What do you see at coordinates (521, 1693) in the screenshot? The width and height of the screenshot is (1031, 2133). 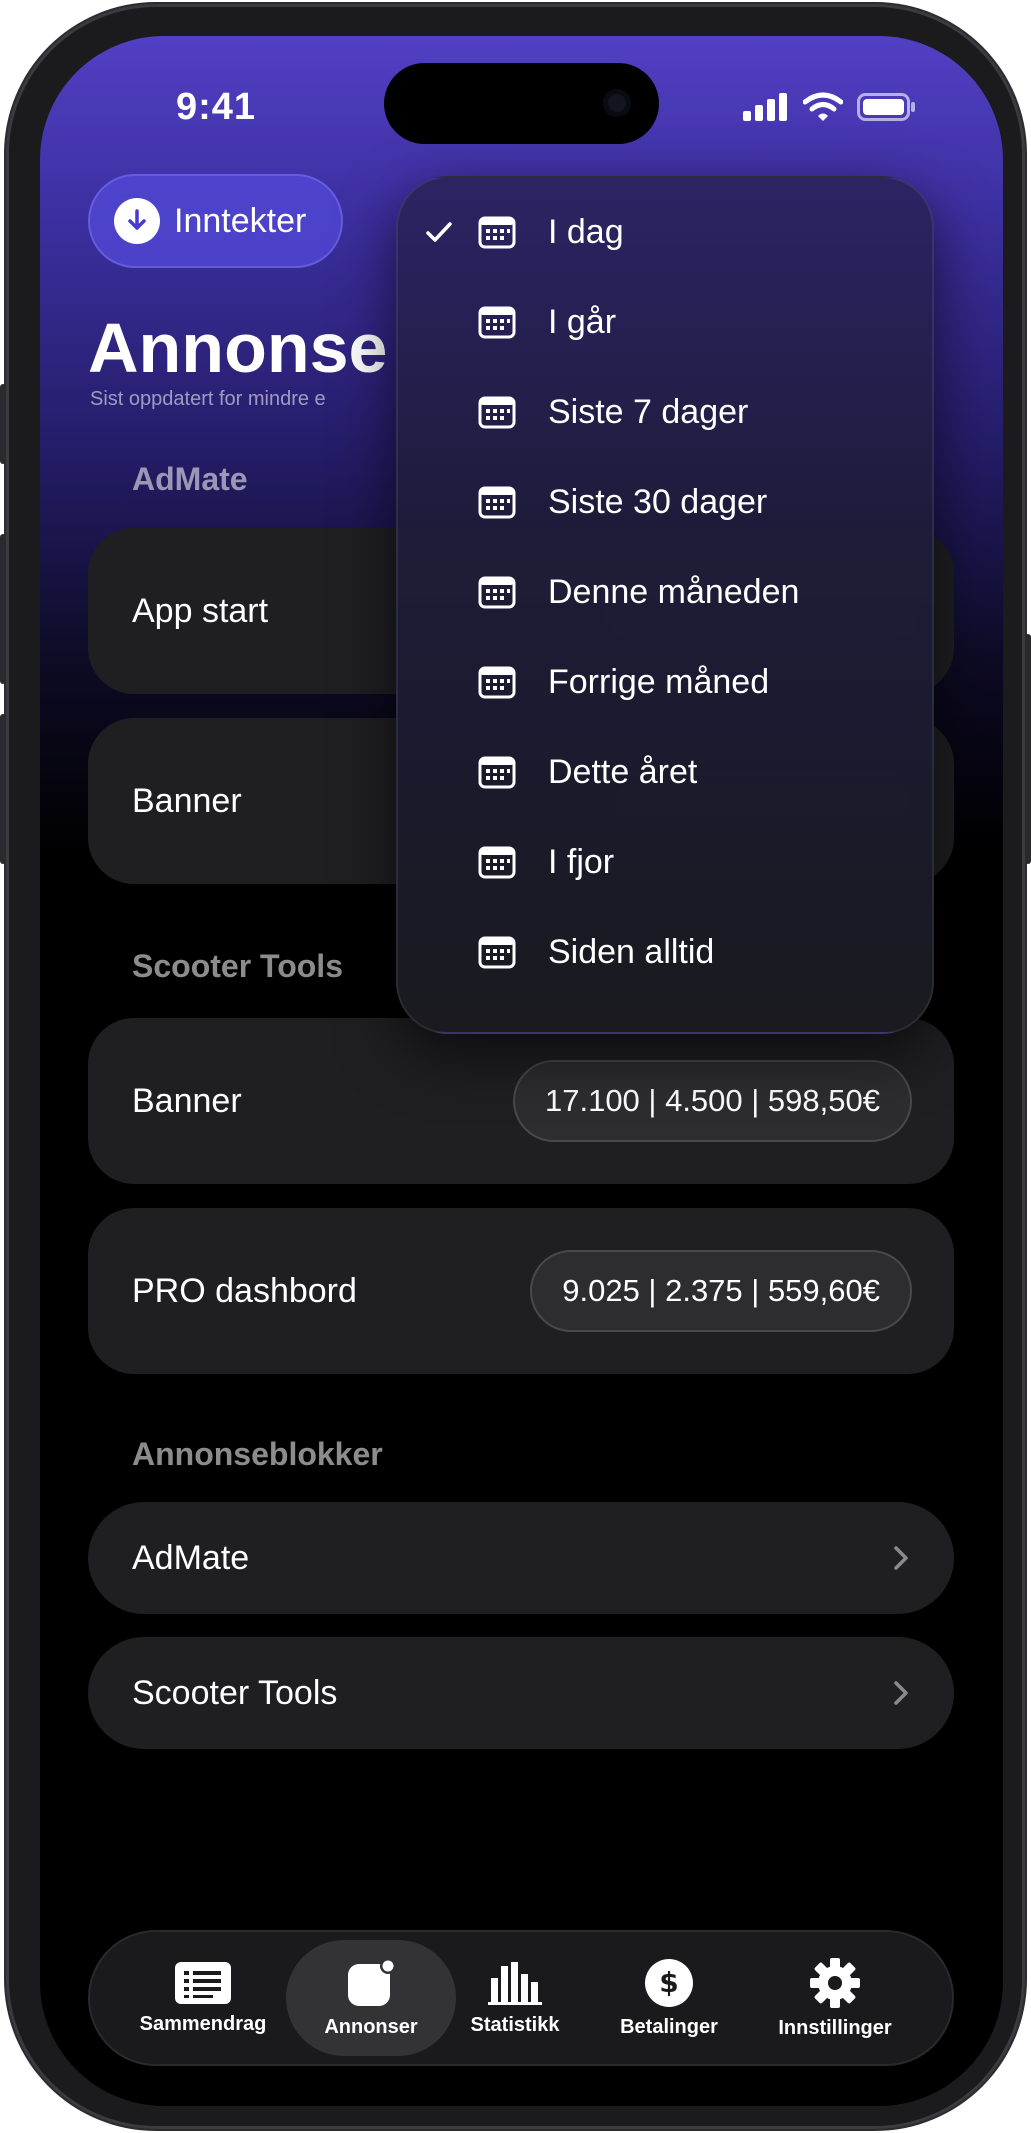 I see `ad-block-row: Scooter Tools` at bounding box center [521, 1693].